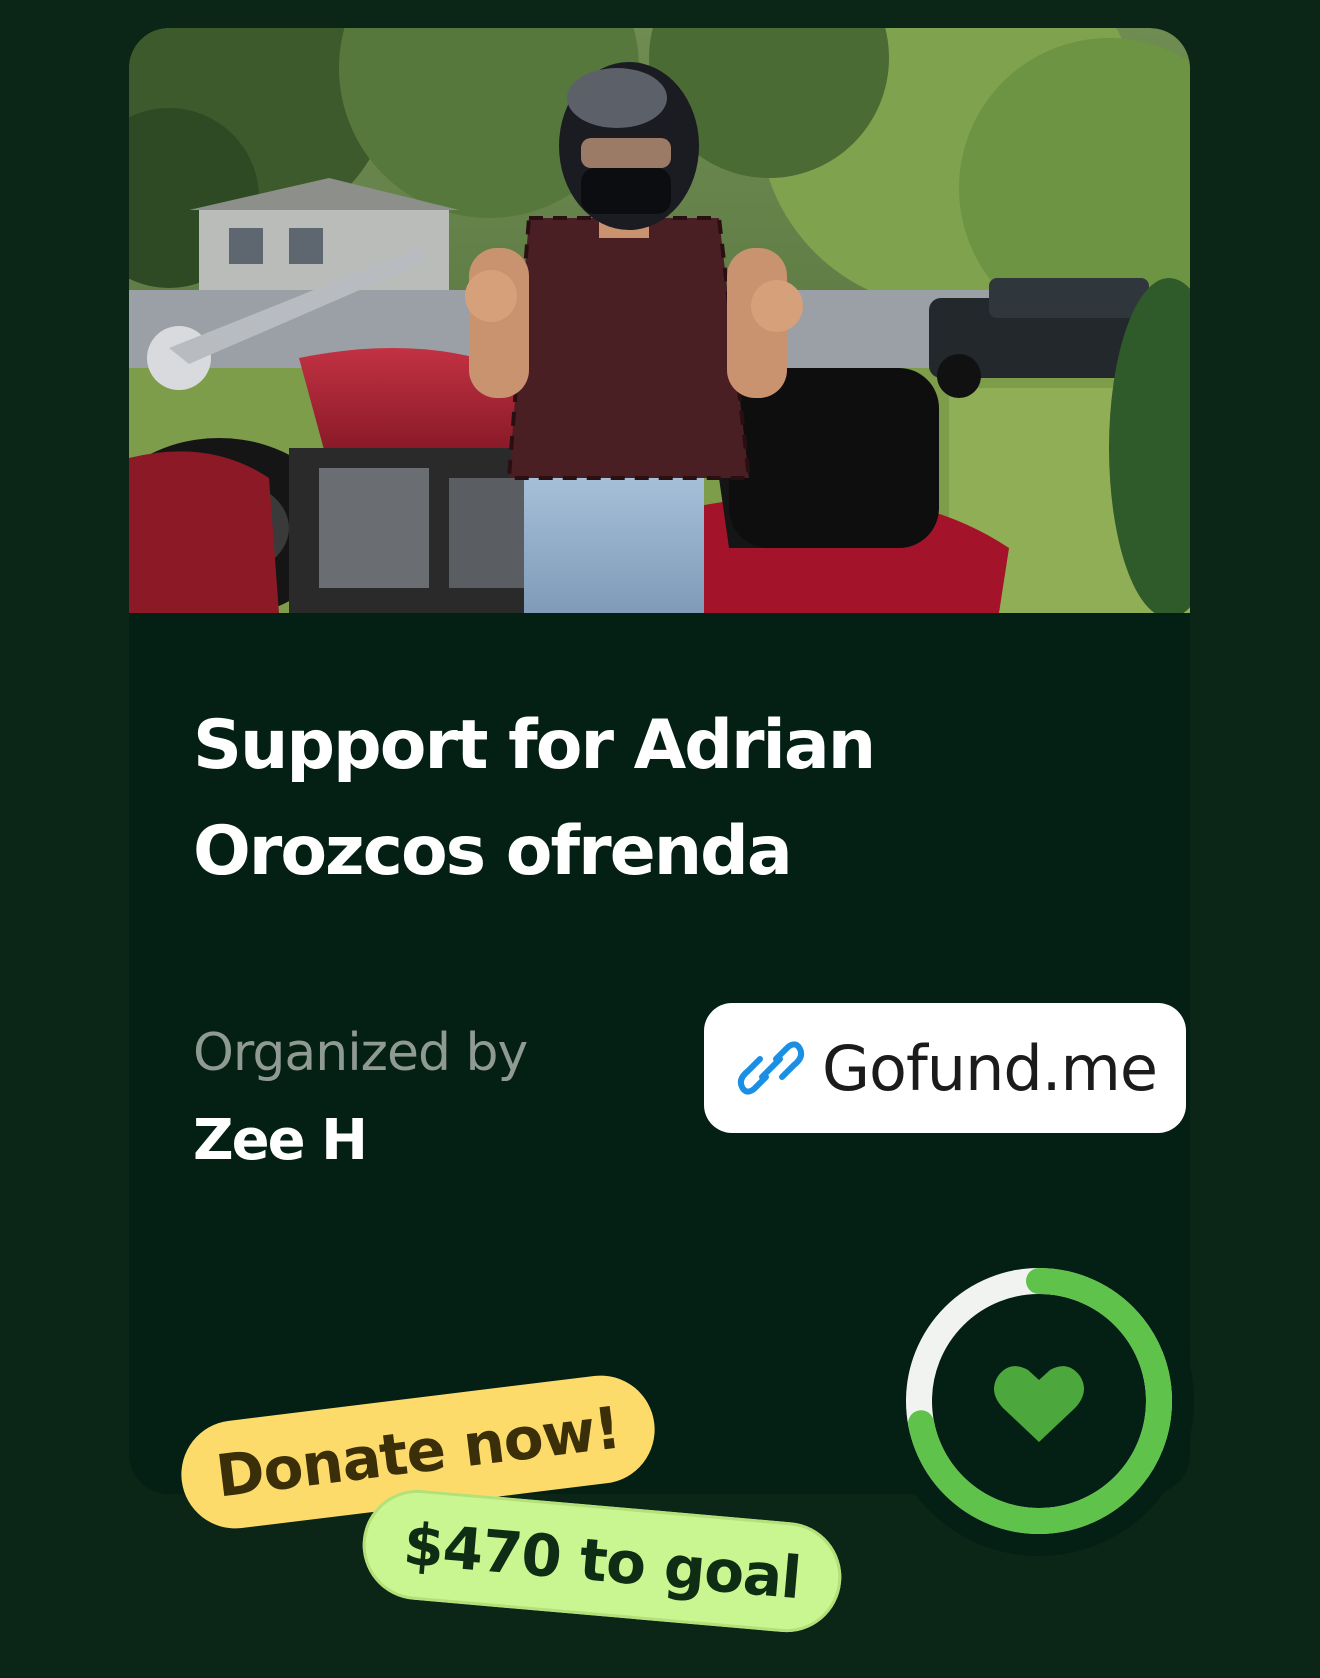  What do you see at coordinates (771, 1068) in the screenshot?
I see `link-icon` at bounding box center [771, 1068].